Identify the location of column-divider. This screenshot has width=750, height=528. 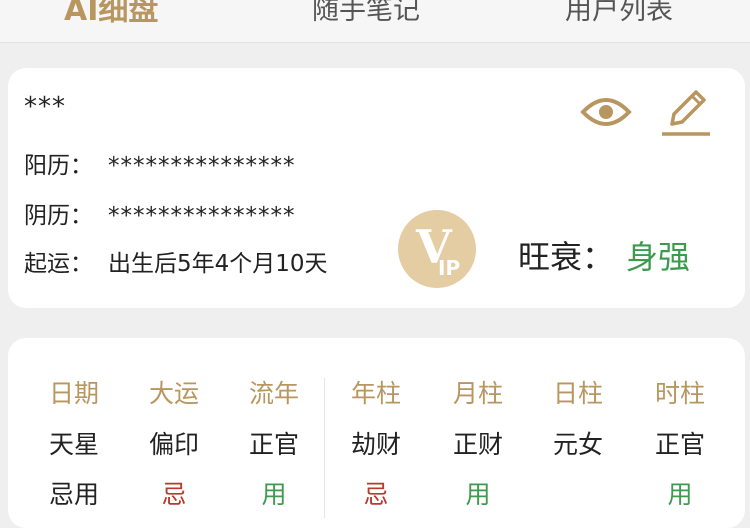
(324, 448).